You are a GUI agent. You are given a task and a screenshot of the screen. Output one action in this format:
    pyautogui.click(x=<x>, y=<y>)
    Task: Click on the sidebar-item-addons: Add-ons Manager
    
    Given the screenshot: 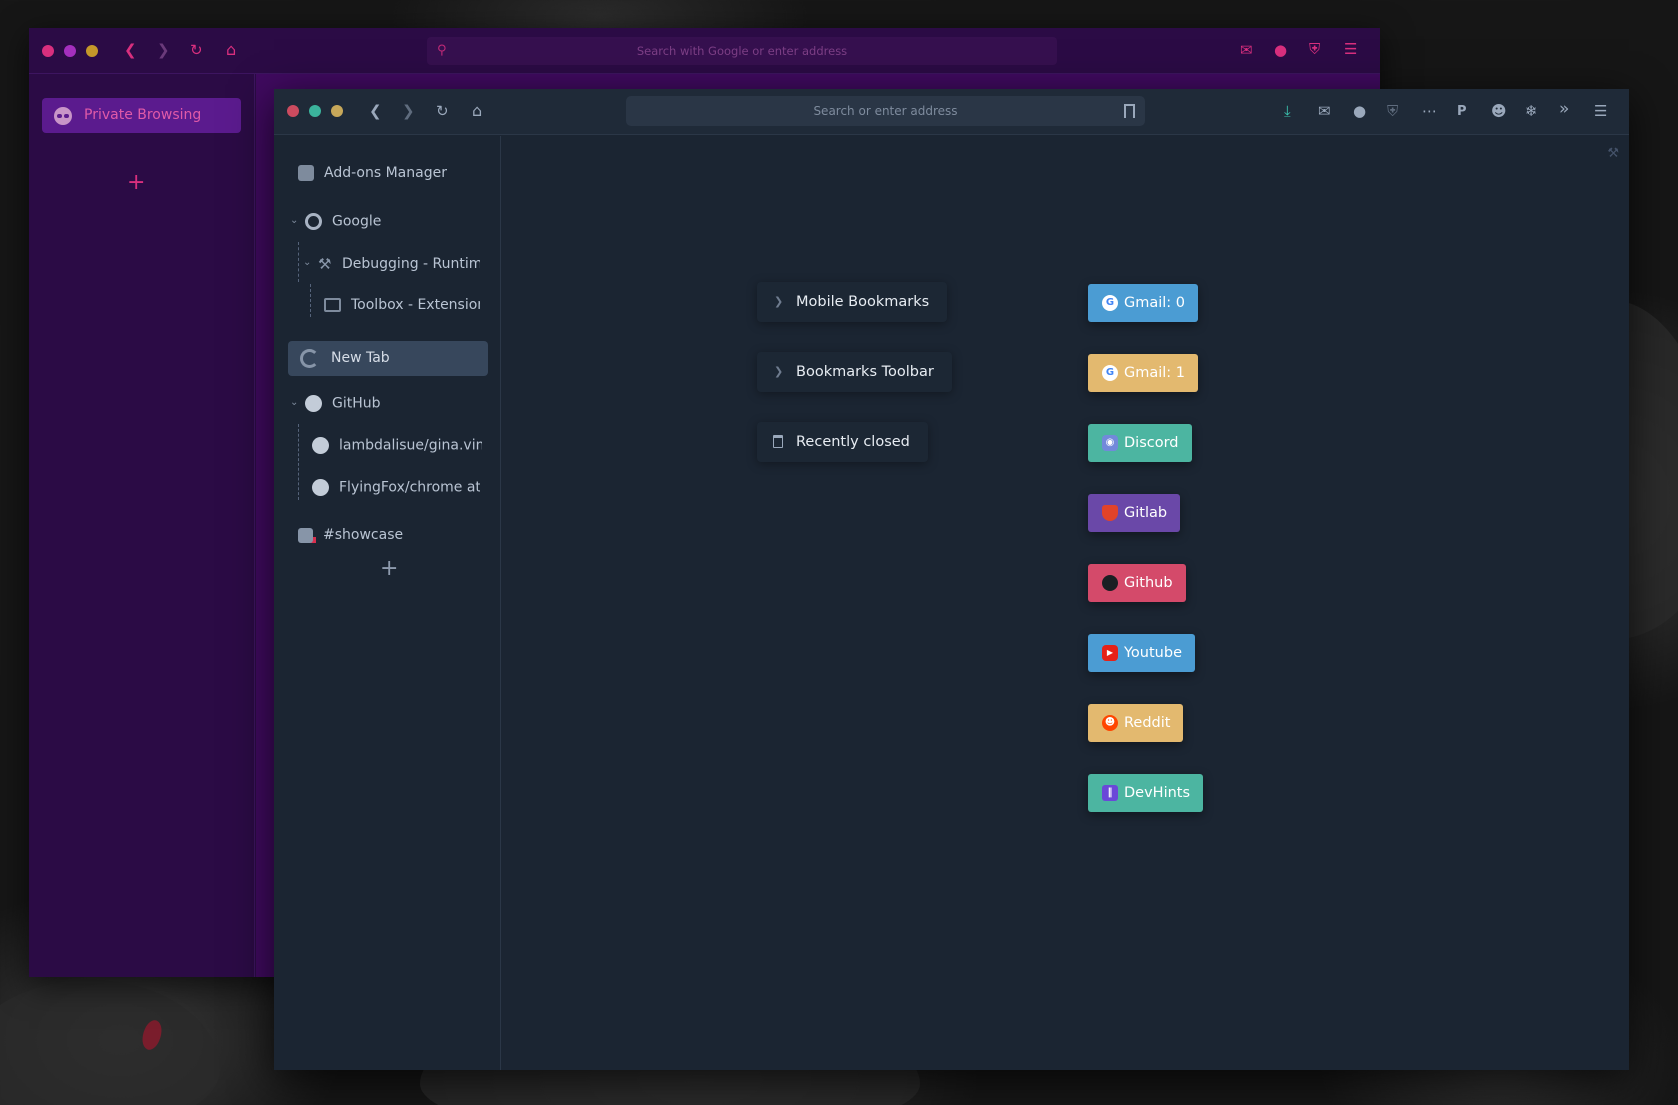 What is the action you would take?
    pyautogui.click(x=372, y=173)
    